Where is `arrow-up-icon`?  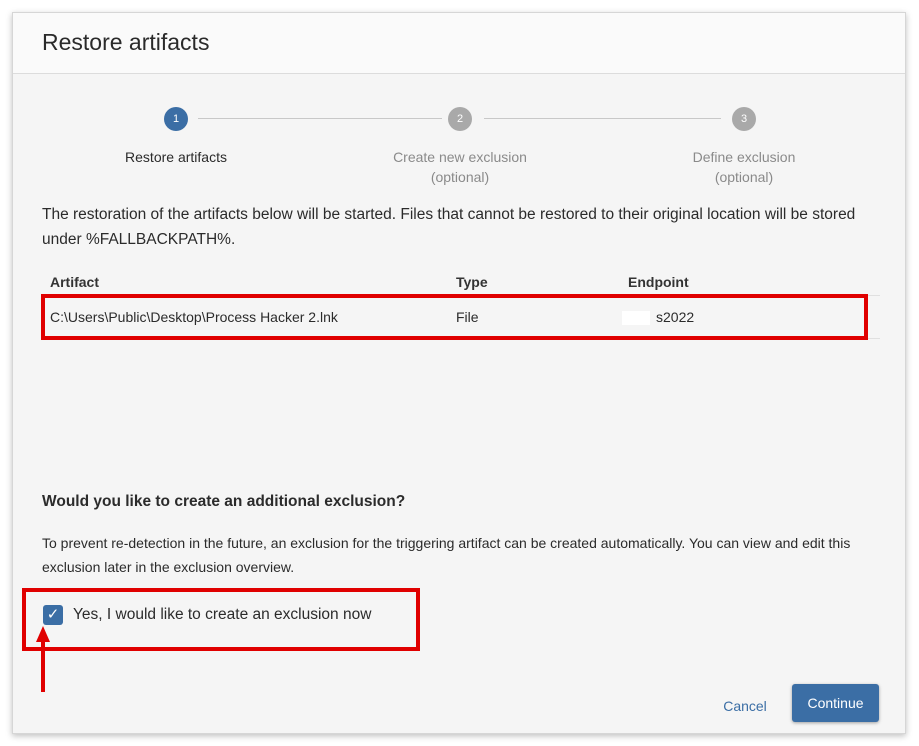 arrow-up-icon is located at coordinates (43, 659).